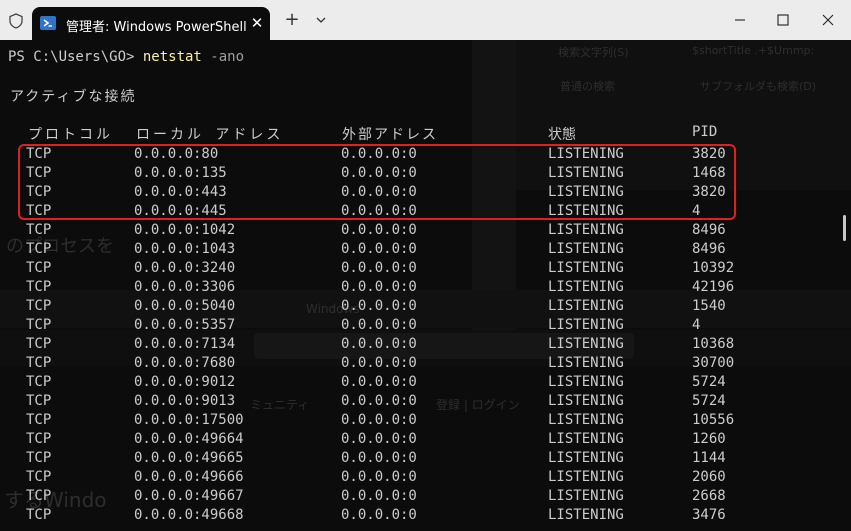  I want to click on pid-cell: 1144, so click(709, 458).